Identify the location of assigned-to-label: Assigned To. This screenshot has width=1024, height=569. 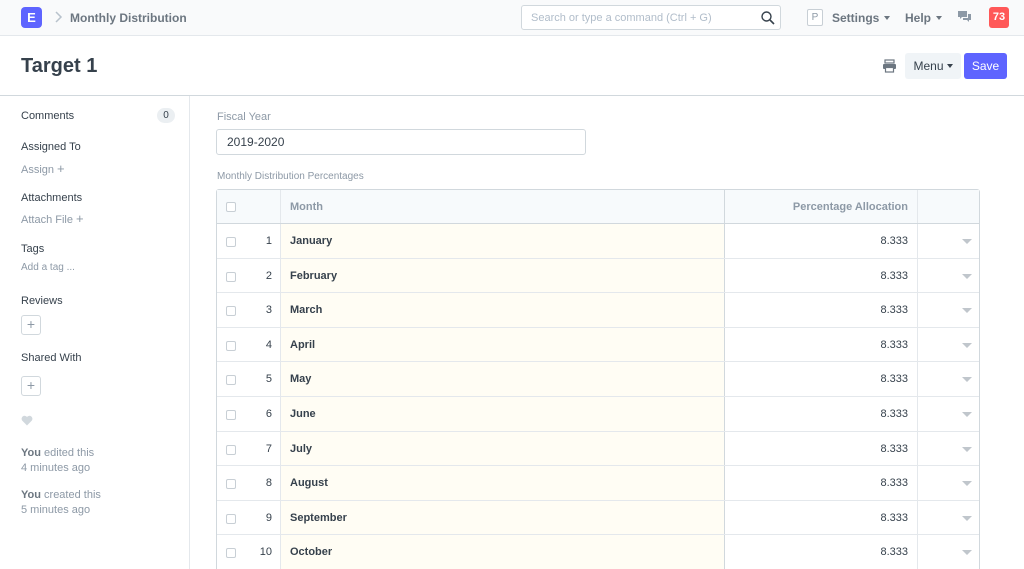
(51, 147).